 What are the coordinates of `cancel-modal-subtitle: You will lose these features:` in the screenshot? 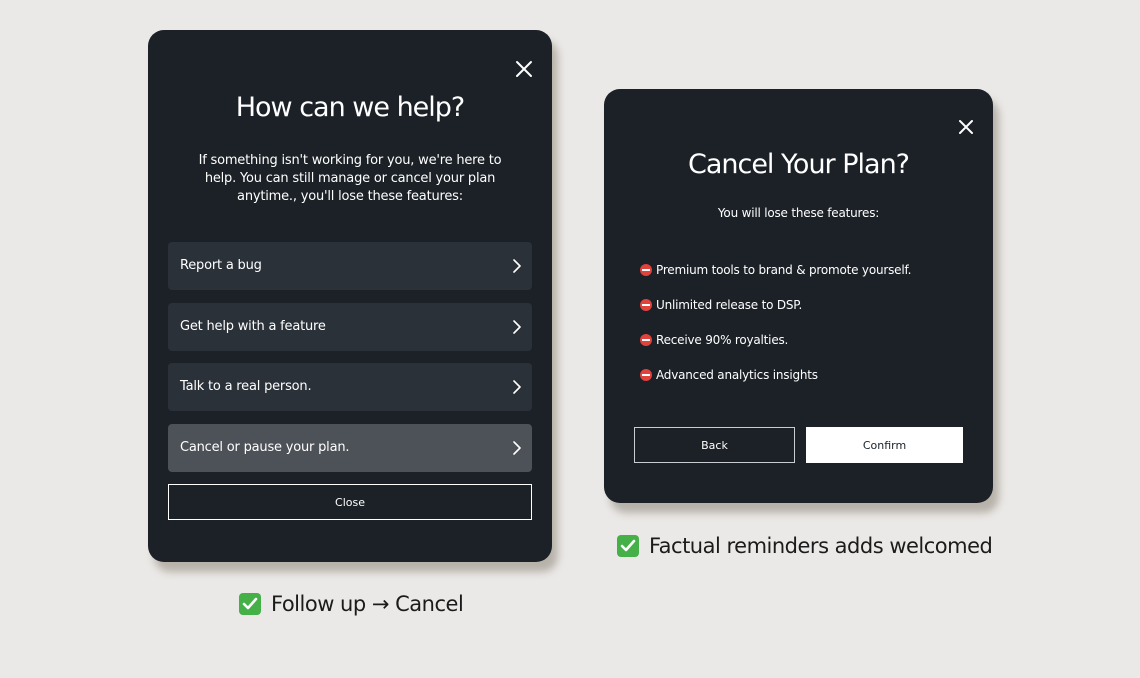 It's located at (798, 213).